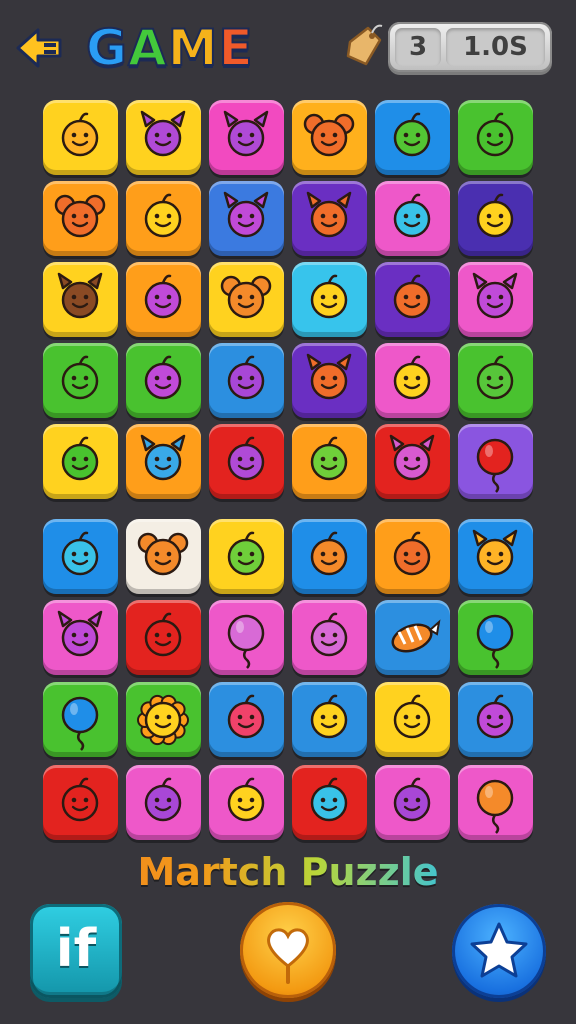  What do you see at coordinates (76, 951) in the screenshot?
I see `if-button: if` at bounding box center [76, 951].